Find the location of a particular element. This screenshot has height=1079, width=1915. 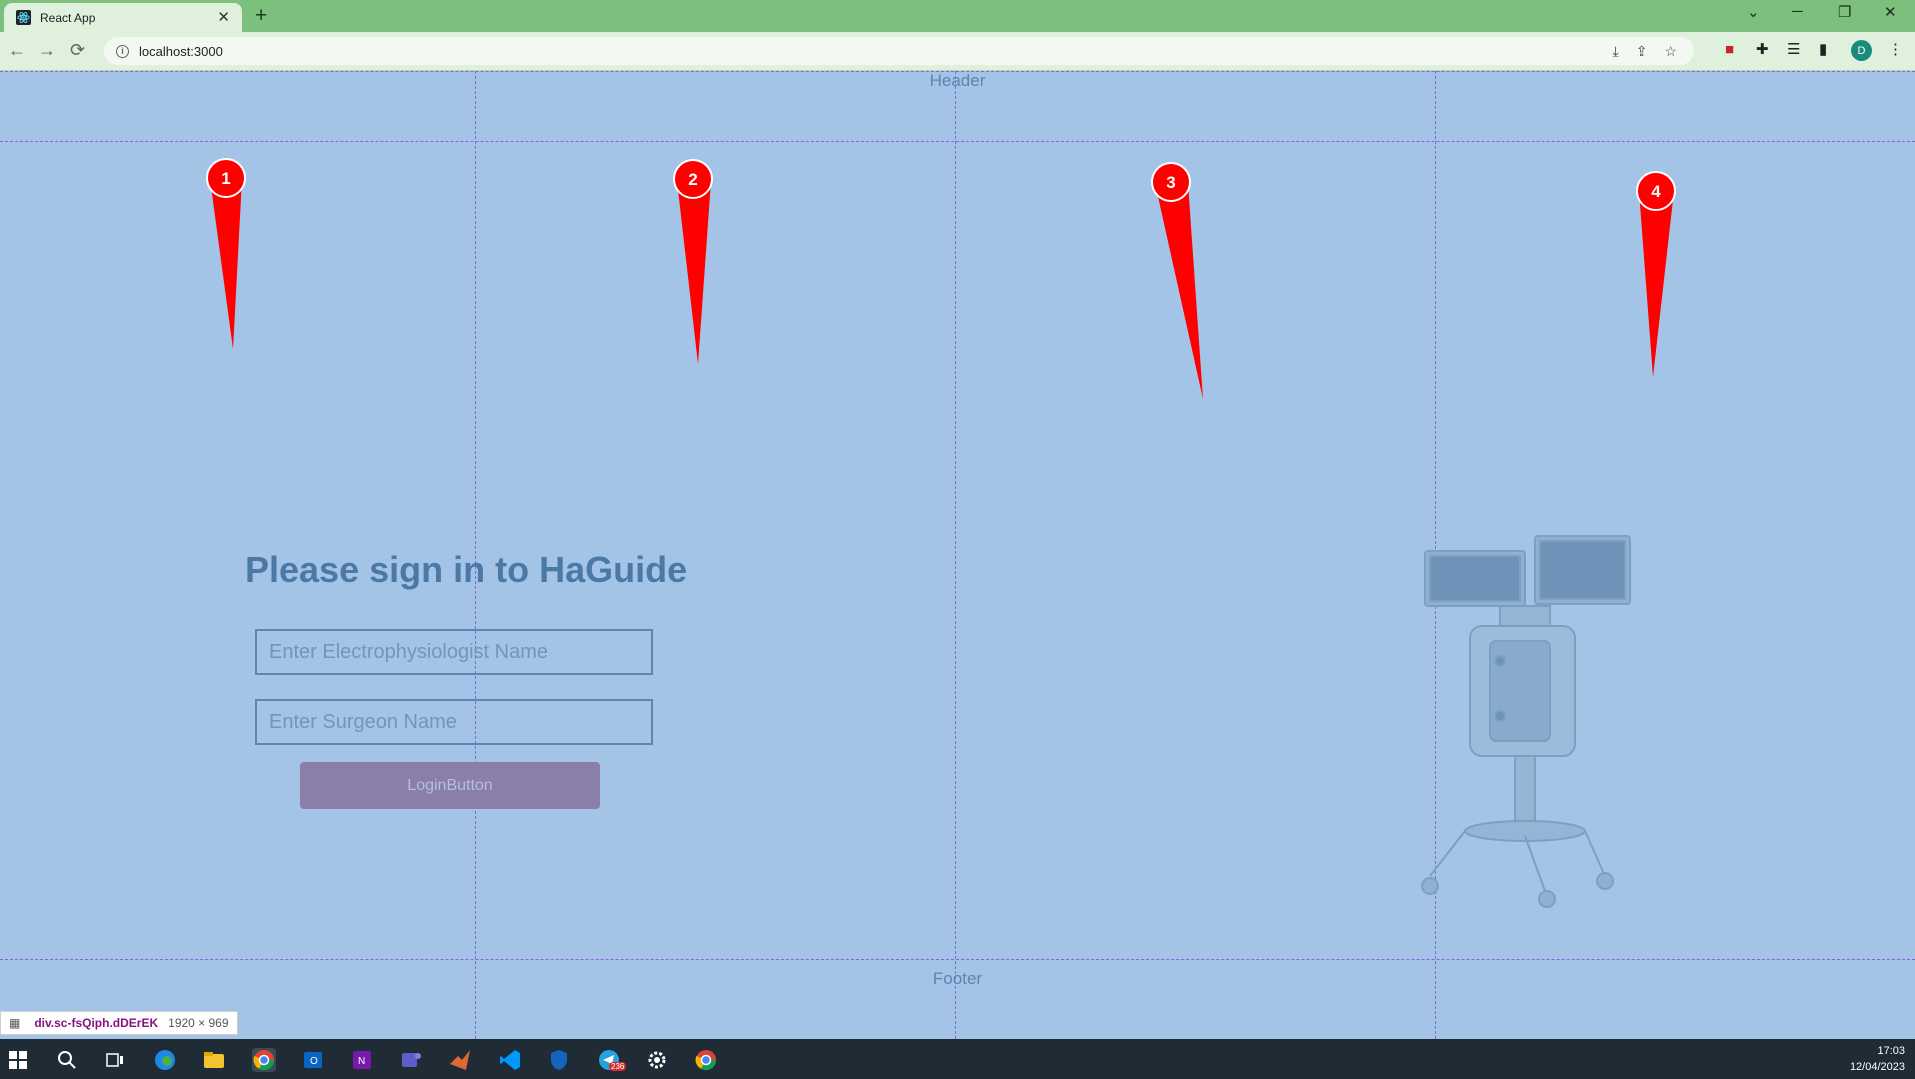

chrome-icon is located at coordinates (264, 1060).